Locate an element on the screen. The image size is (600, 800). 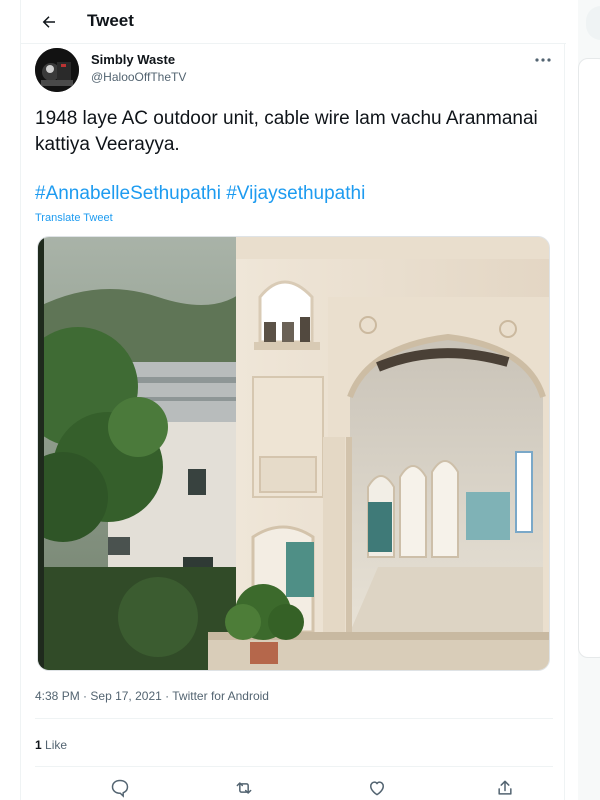
share-button is located at coordinates (505, 788).